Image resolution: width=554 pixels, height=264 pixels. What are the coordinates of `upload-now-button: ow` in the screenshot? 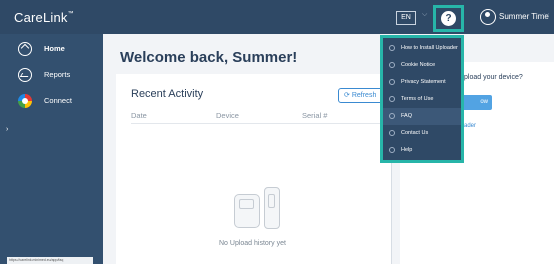 It's located at (477, 102).